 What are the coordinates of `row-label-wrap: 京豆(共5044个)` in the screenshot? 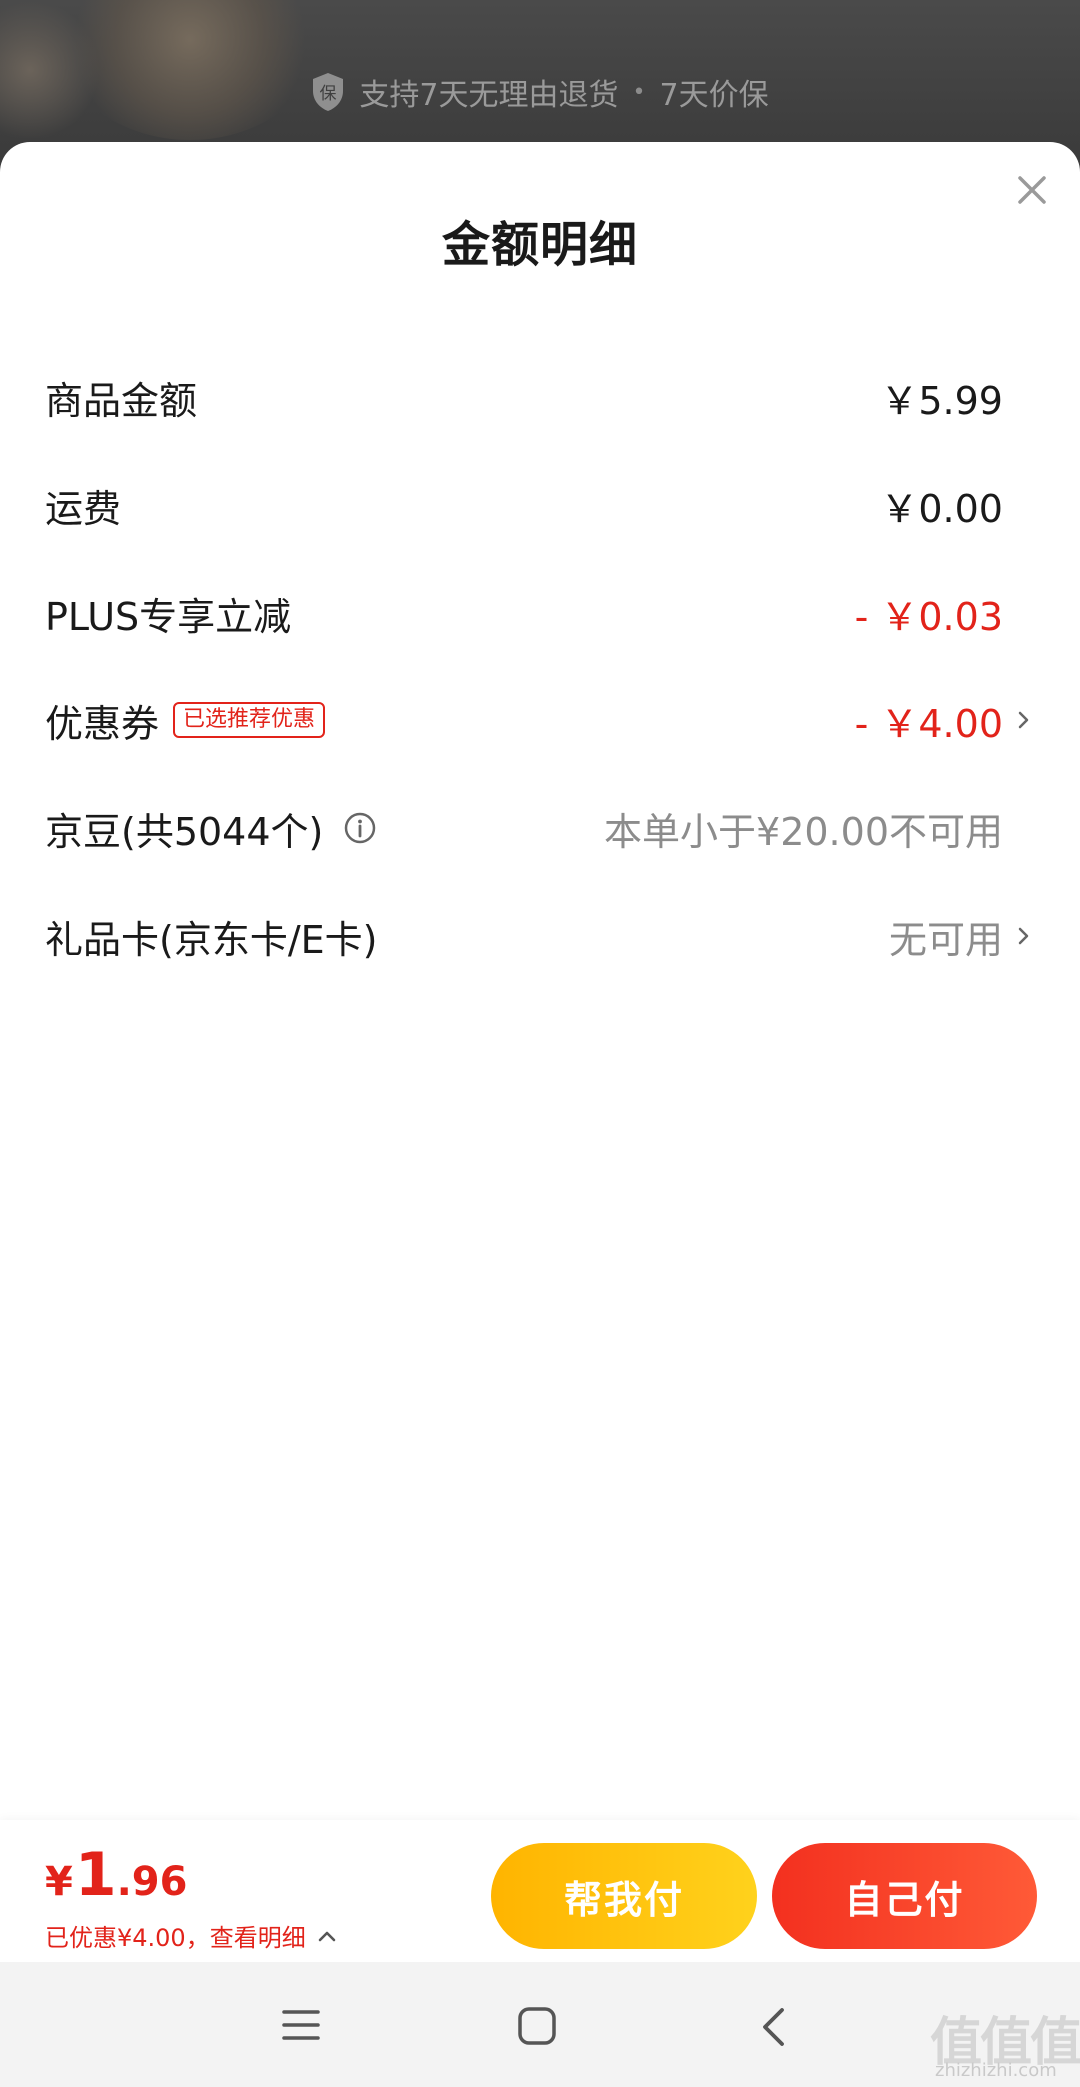 It's located at (211, 828).